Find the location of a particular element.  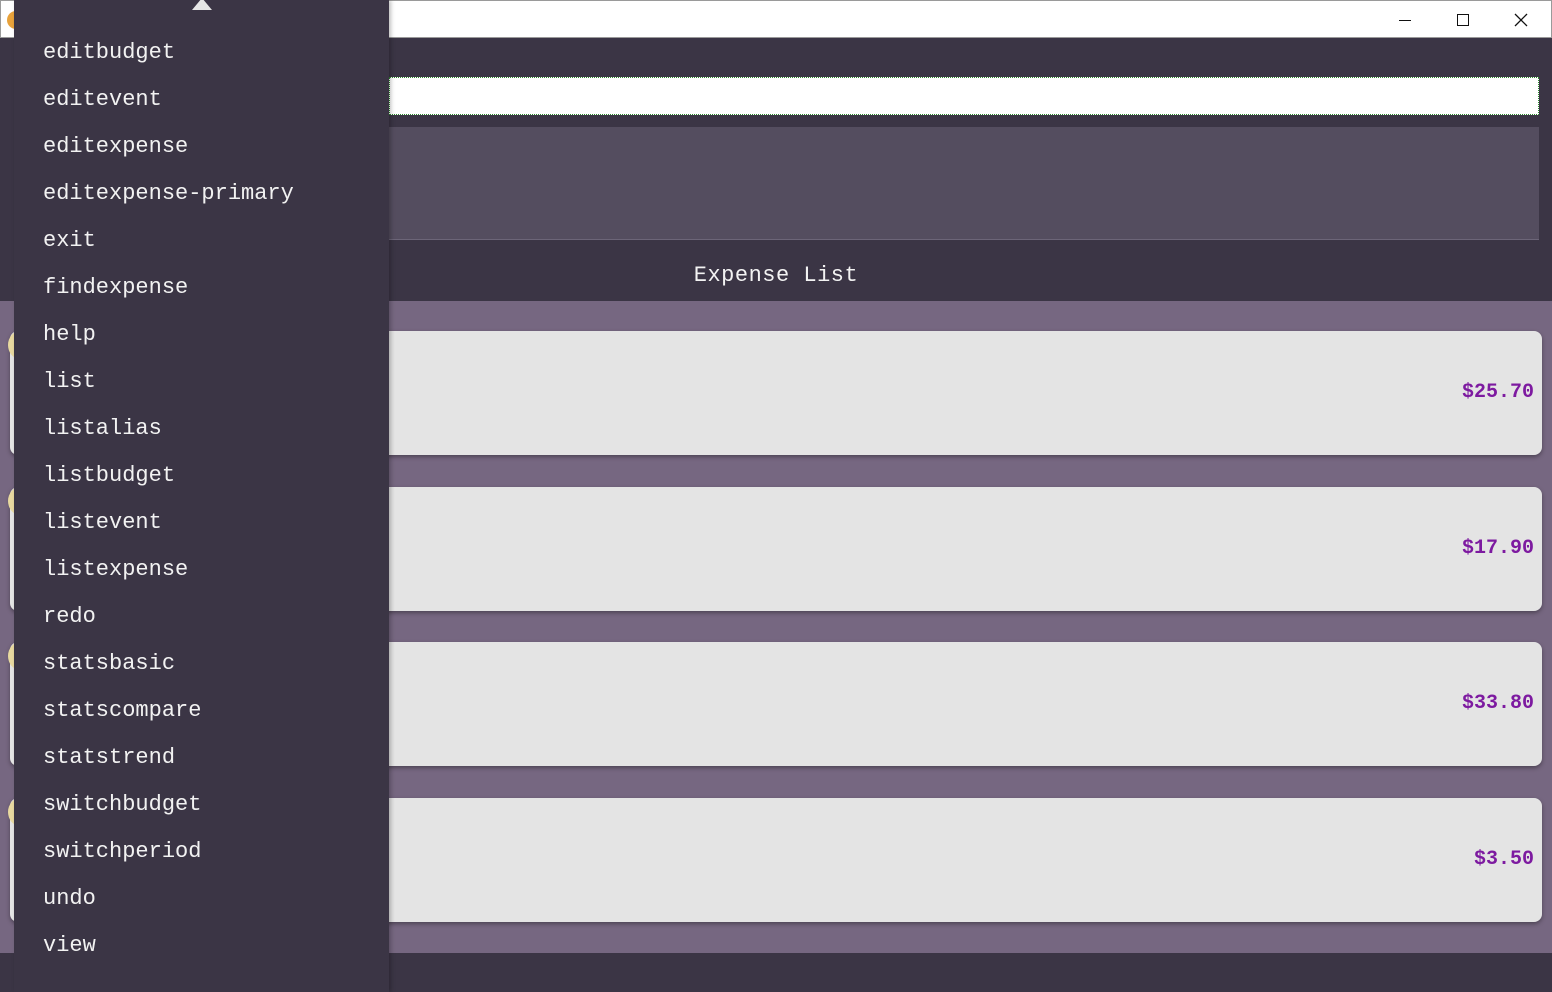

autocomplete-item: statscompare is located at coordinates (201, 710).